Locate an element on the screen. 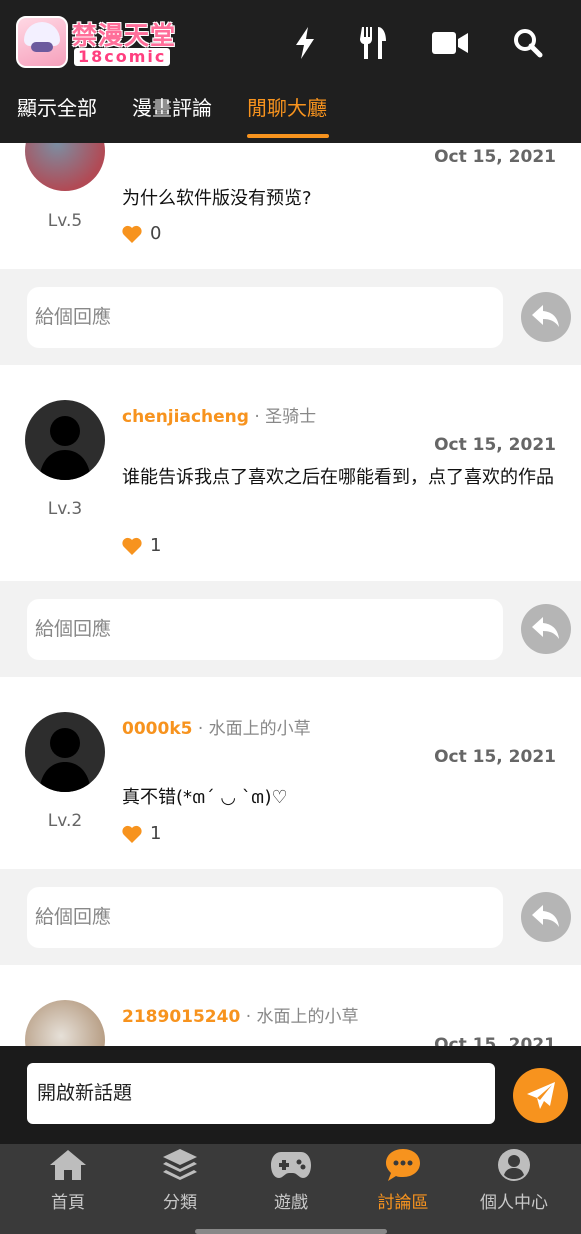 The image size is (581, 1234). post-card: 2189015240 · 水面上的小草 Oct 15, 2021 is located at coordinates (290, 1005).